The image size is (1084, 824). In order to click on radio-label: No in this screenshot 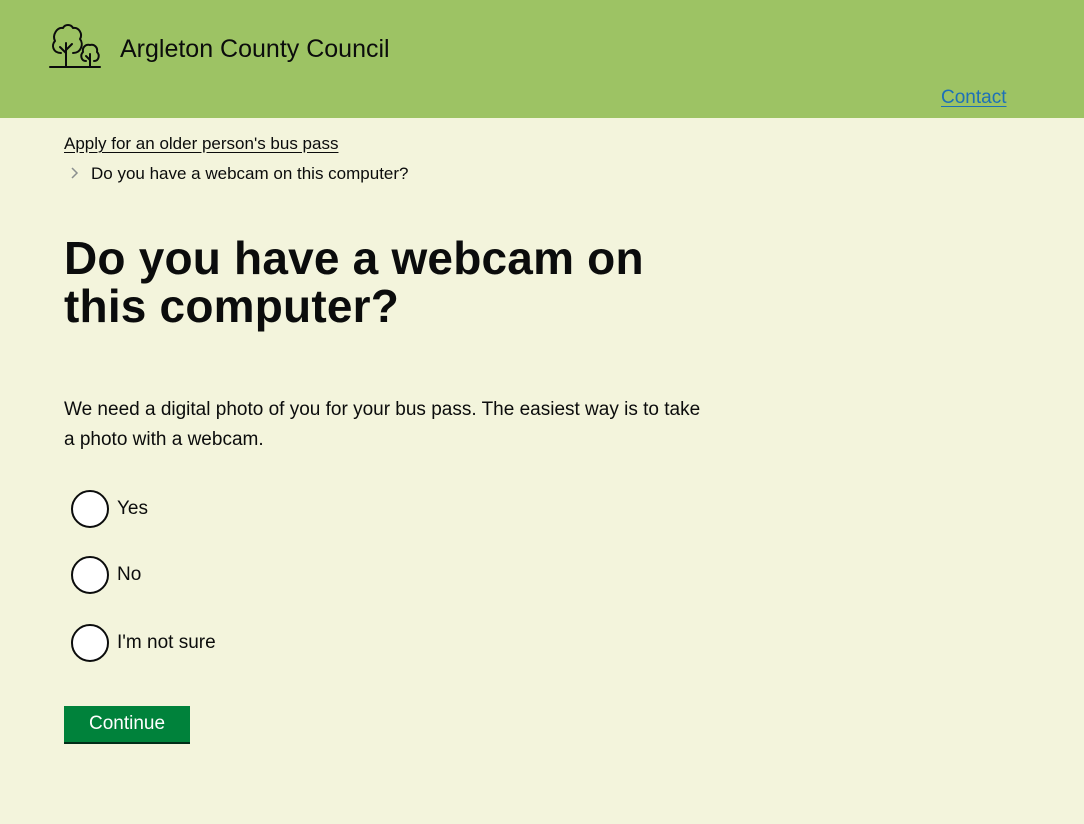, I will do `click(129, 575)`.